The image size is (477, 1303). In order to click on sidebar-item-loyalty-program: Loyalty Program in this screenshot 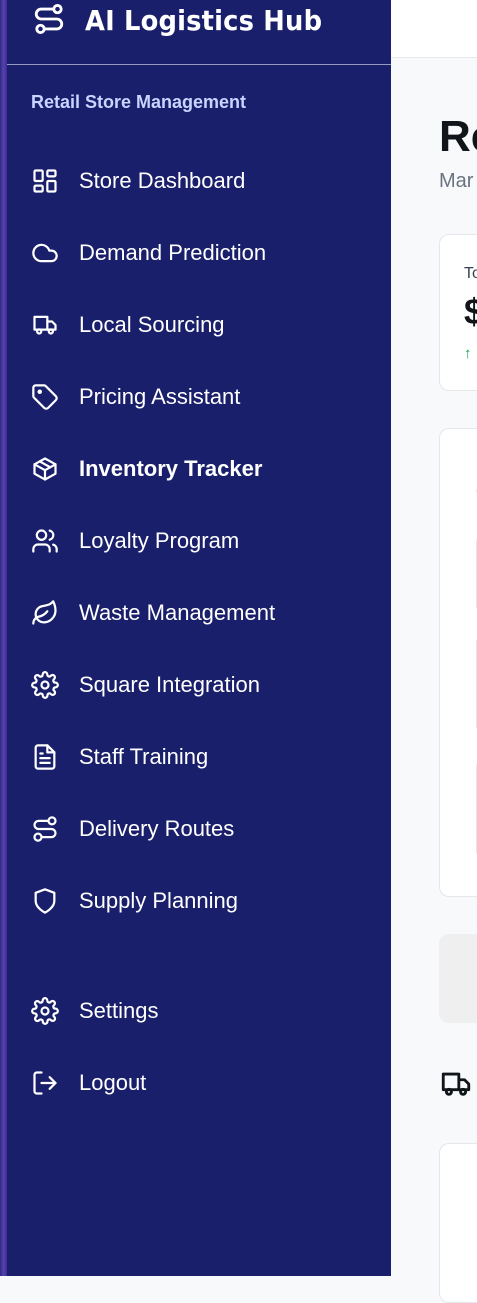, I will do `click(199, 541)`.